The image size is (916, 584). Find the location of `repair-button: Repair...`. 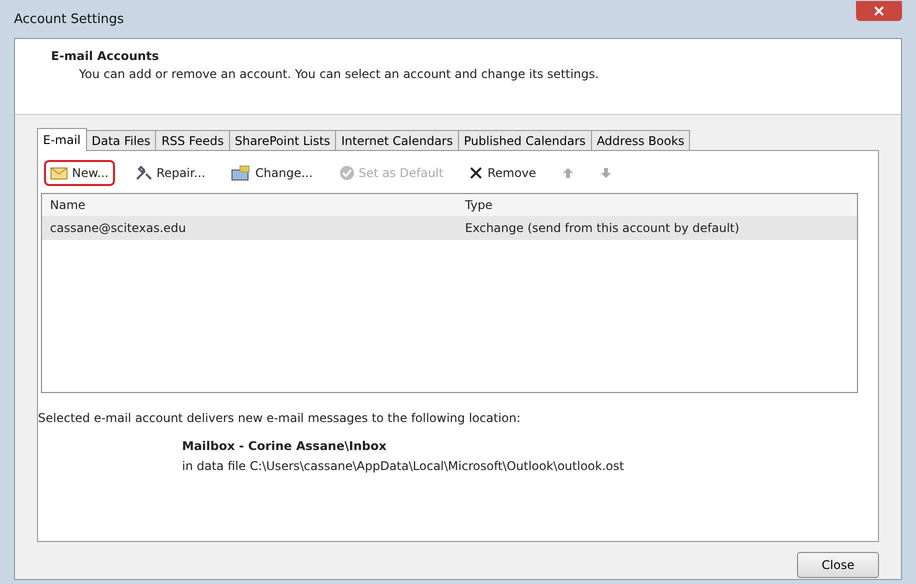

repair-button: Repair... is located at coordinates (170, 173).